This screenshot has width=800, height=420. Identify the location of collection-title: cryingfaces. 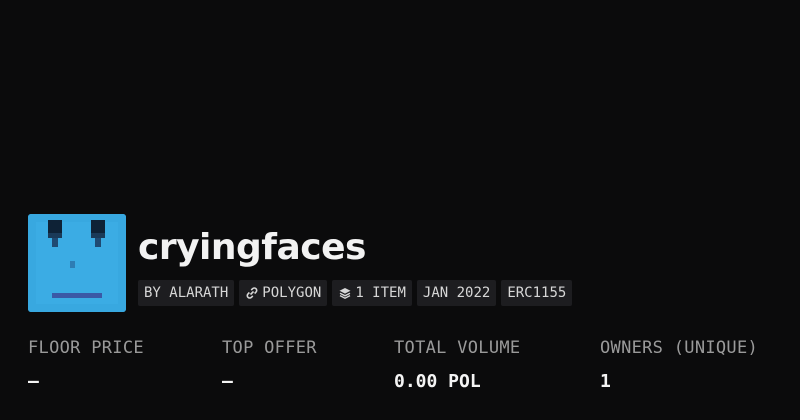
(252, 247).